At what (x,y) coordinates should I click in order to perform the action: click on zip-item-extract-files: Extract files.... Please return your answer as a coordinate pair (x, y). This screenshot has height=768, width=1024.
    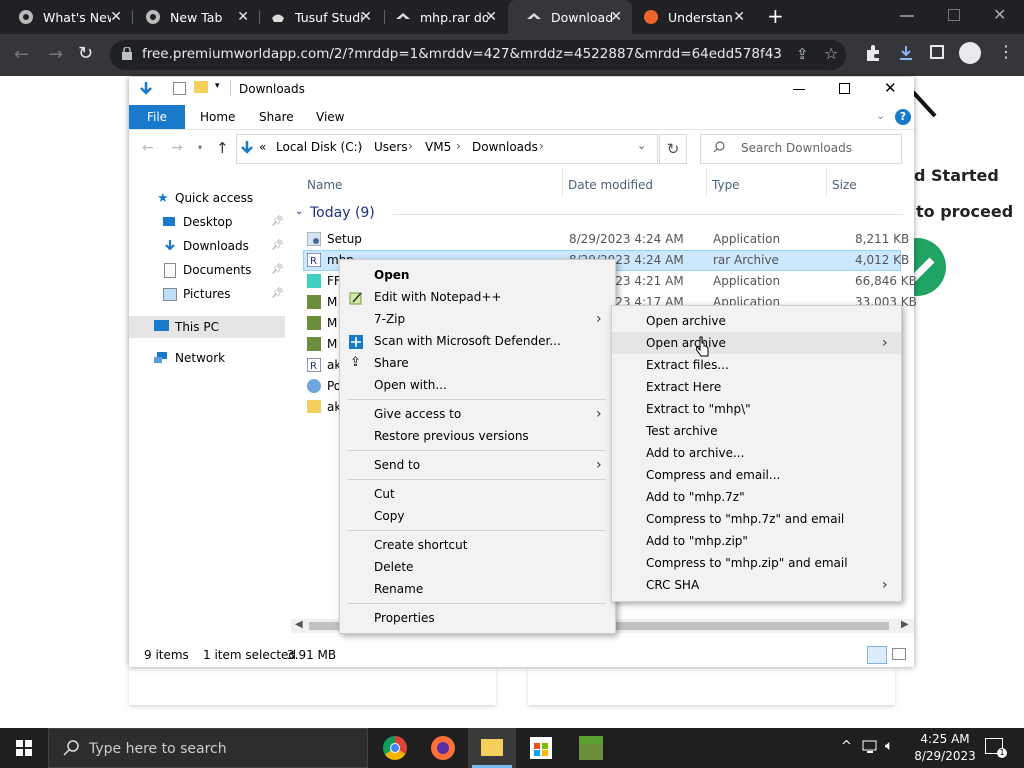
    Looking at the image, I should click on (756, 365).